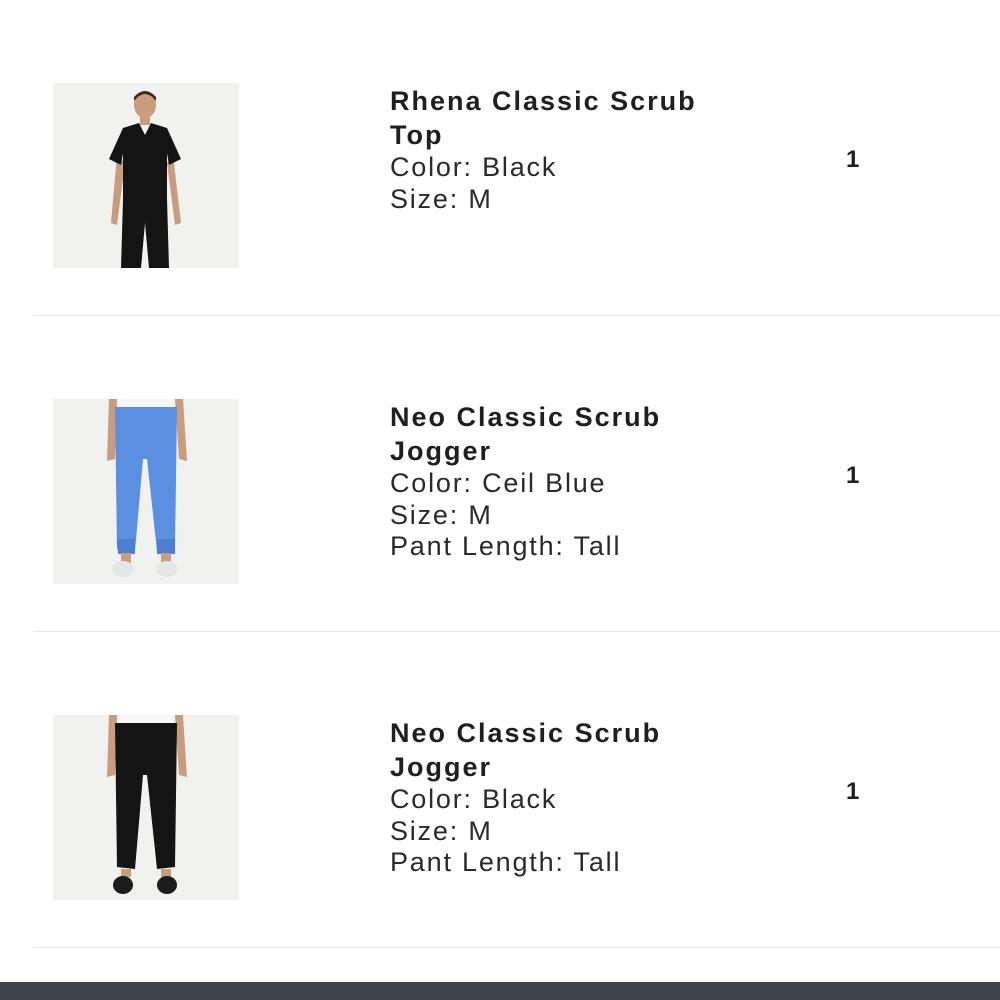  Describe the element at coordinates (500, 991) in the screenshot. I see `footer-bar` at that location.